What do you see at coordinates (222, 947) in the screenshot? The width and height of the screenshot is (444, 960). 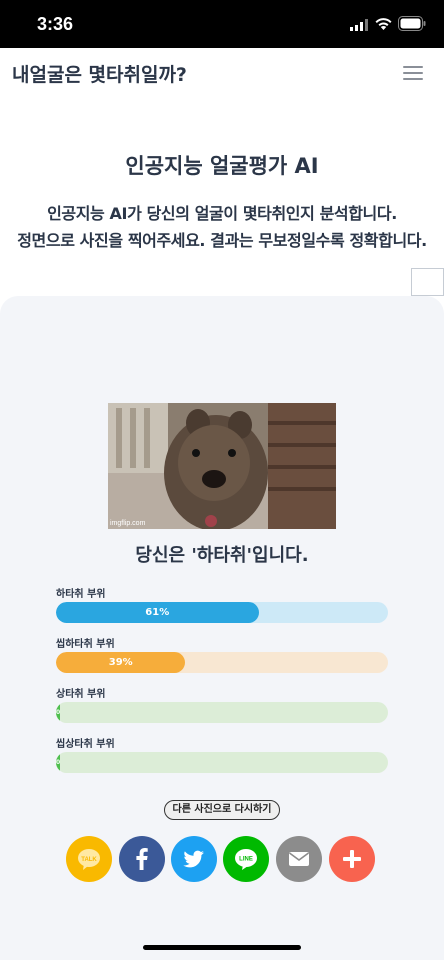 I see `home-indicator` at bounding box center [222, 947].